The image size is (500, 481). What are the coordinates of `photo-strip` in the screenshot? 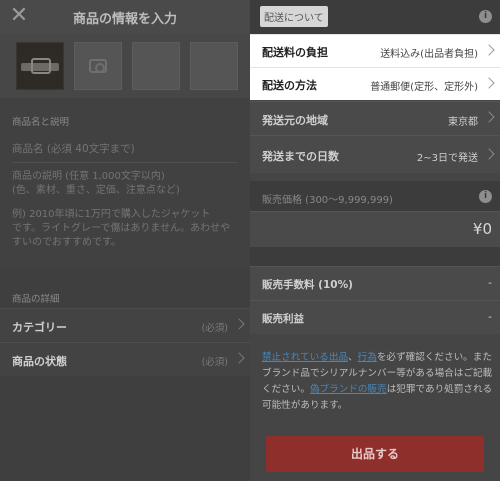 It's located at (125, 66).